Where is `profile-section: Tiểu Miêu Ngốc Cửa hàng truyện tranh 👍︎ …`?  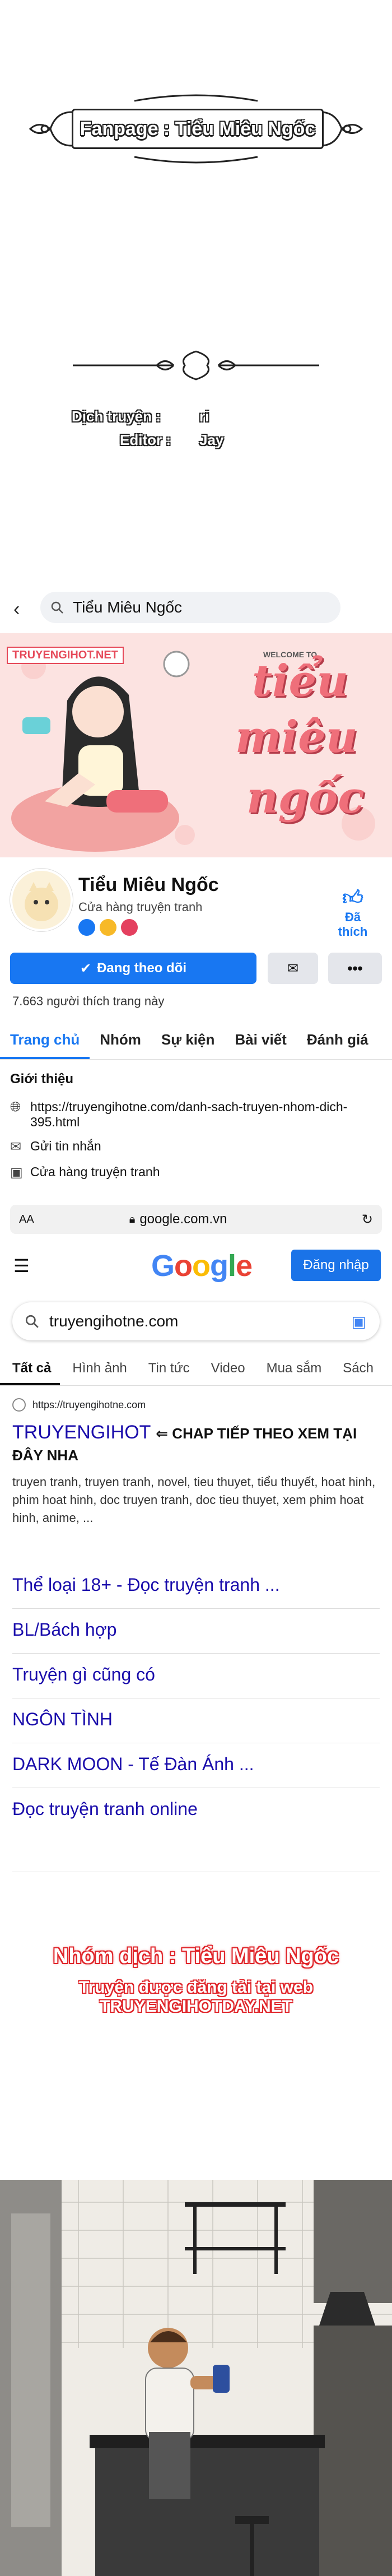
profile-section: Tiểu Miêu Ngốc Cửa hàng truyện tranh 👍︎ … is located at coordinates (196, 932).